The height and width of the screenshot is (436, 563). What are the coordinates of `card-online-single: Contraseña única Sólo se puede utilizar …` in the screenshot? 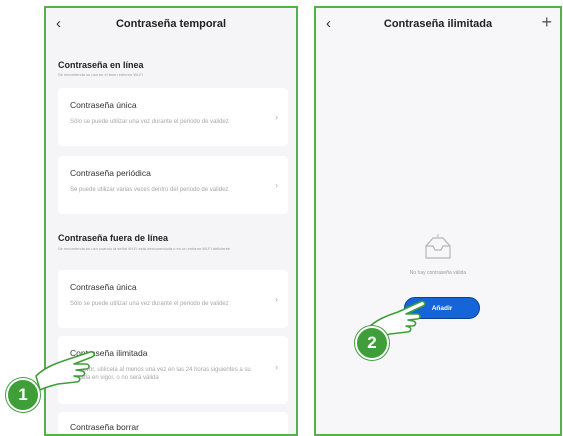 It's located at (173, 117).